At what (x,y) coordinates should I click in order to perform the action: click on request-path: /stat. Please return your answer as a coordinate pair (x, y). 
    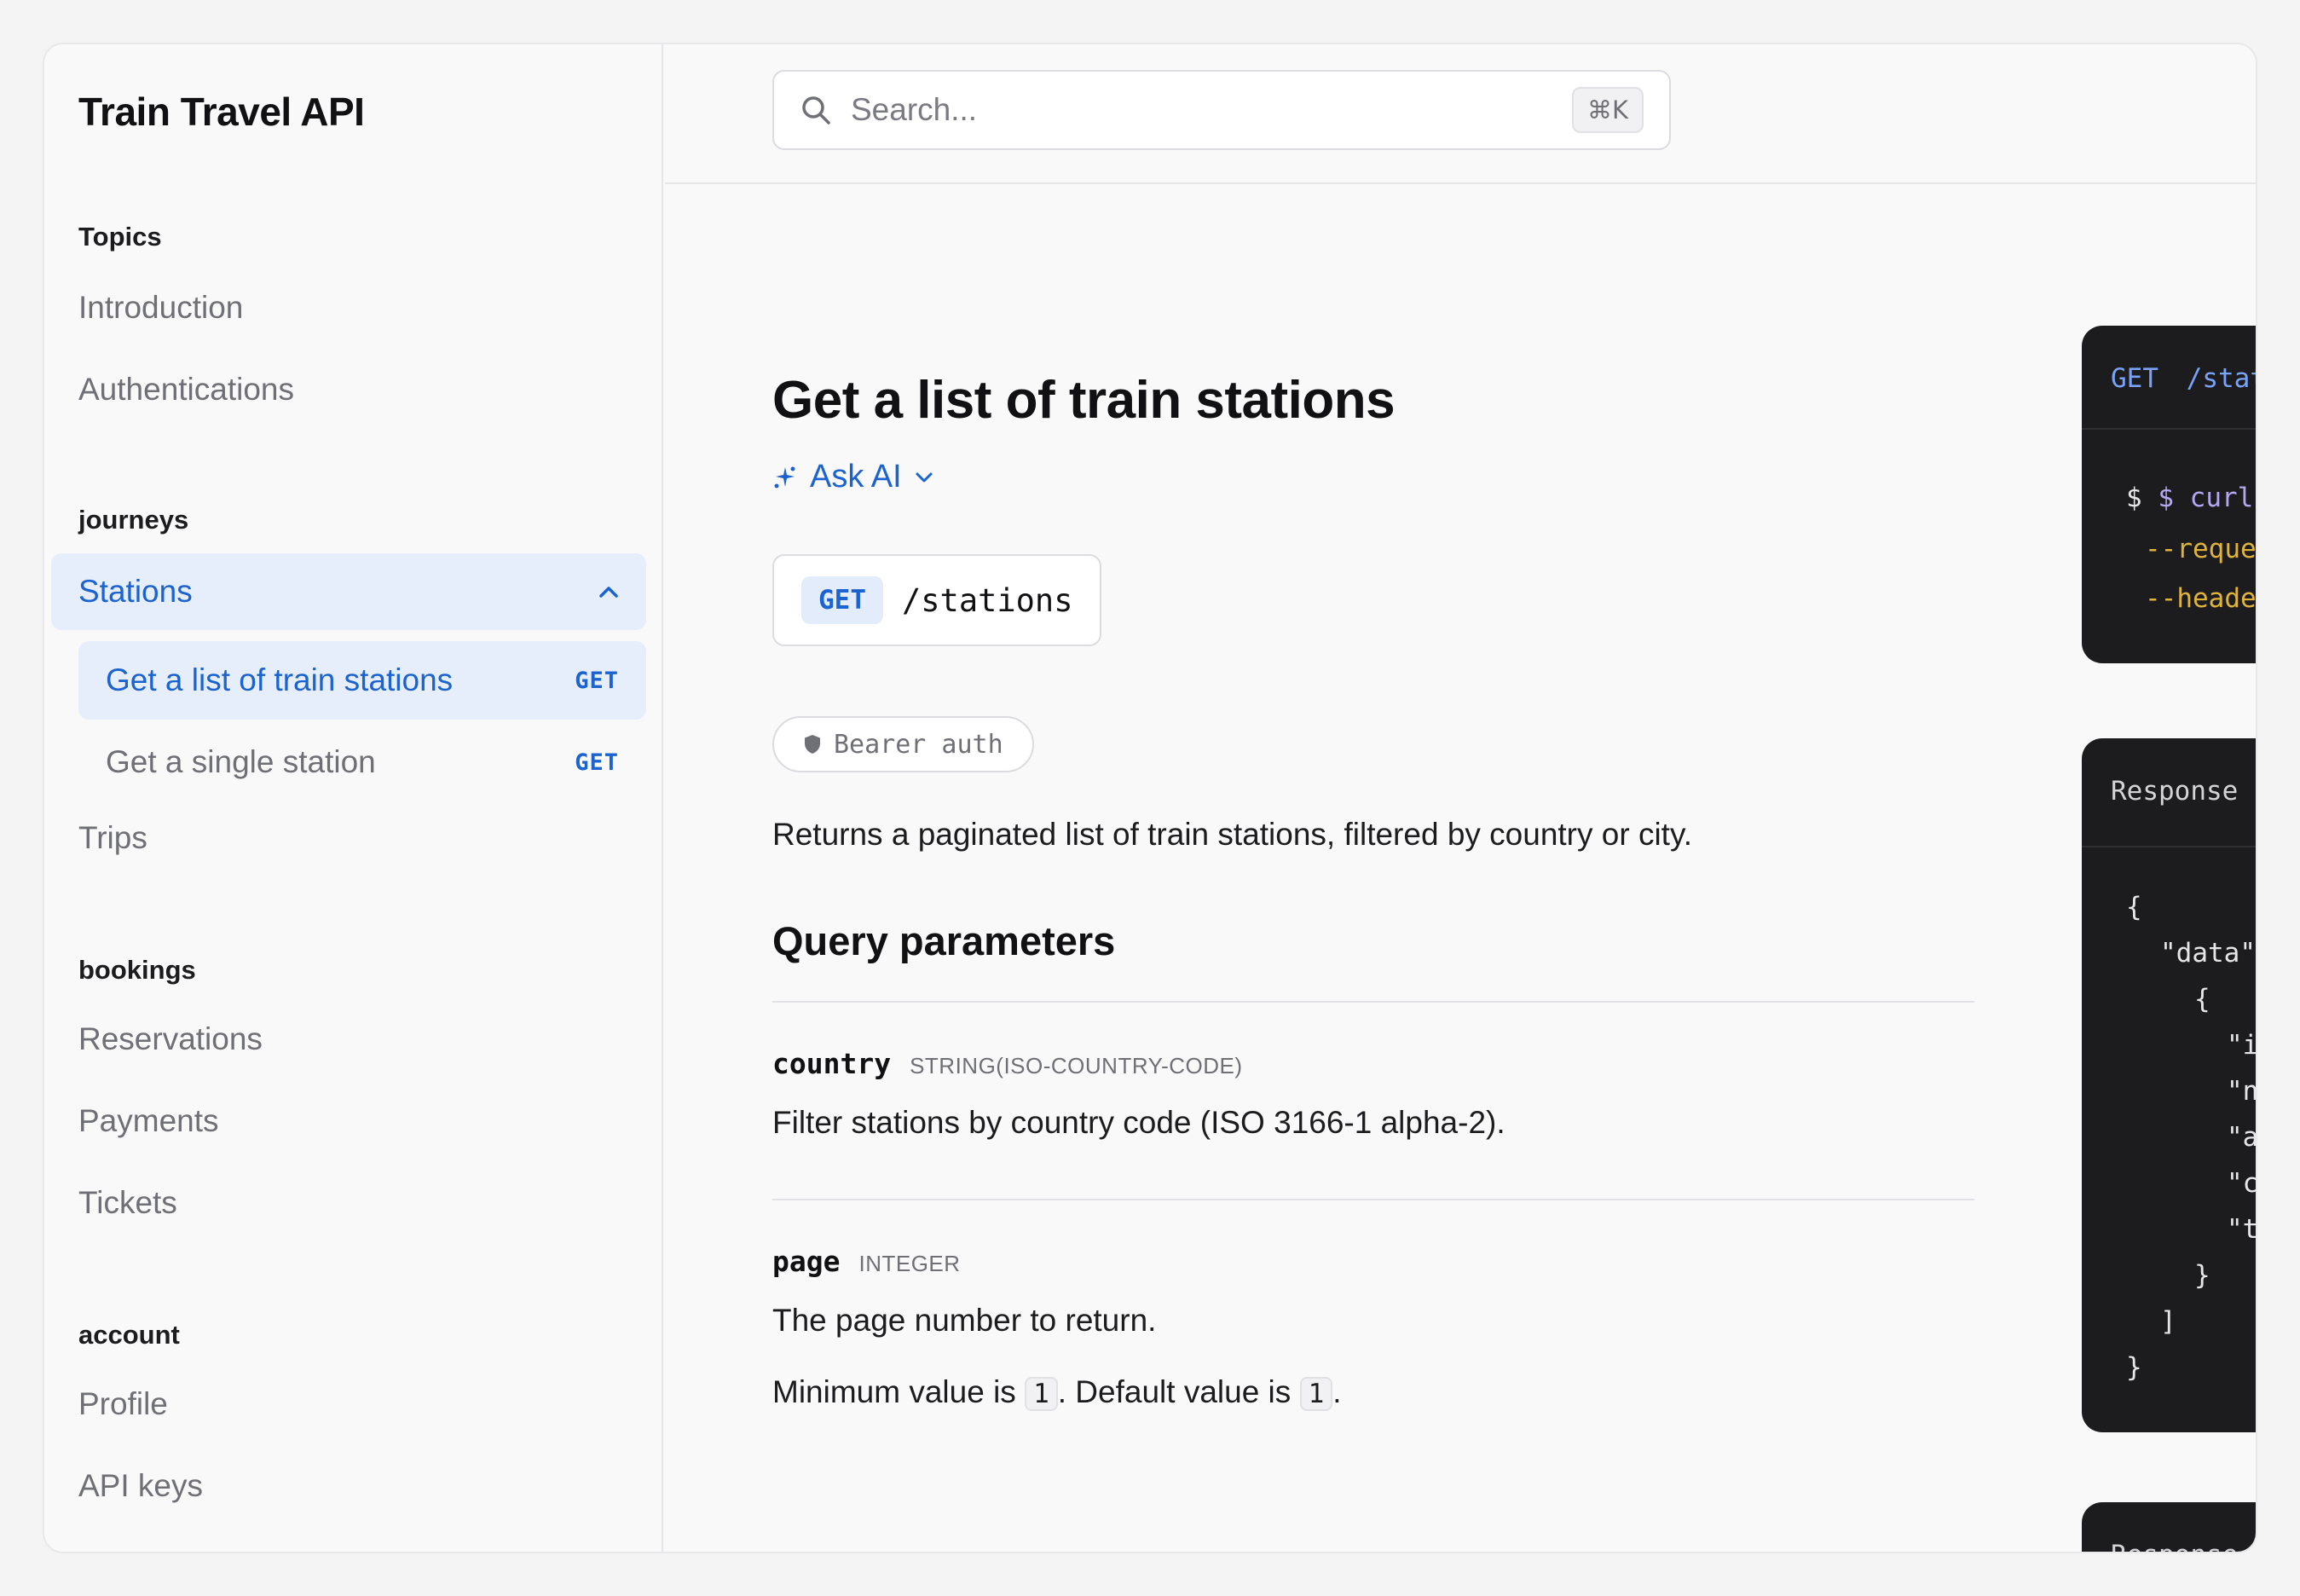
    Looking at the image, I should click on (2221, 378).